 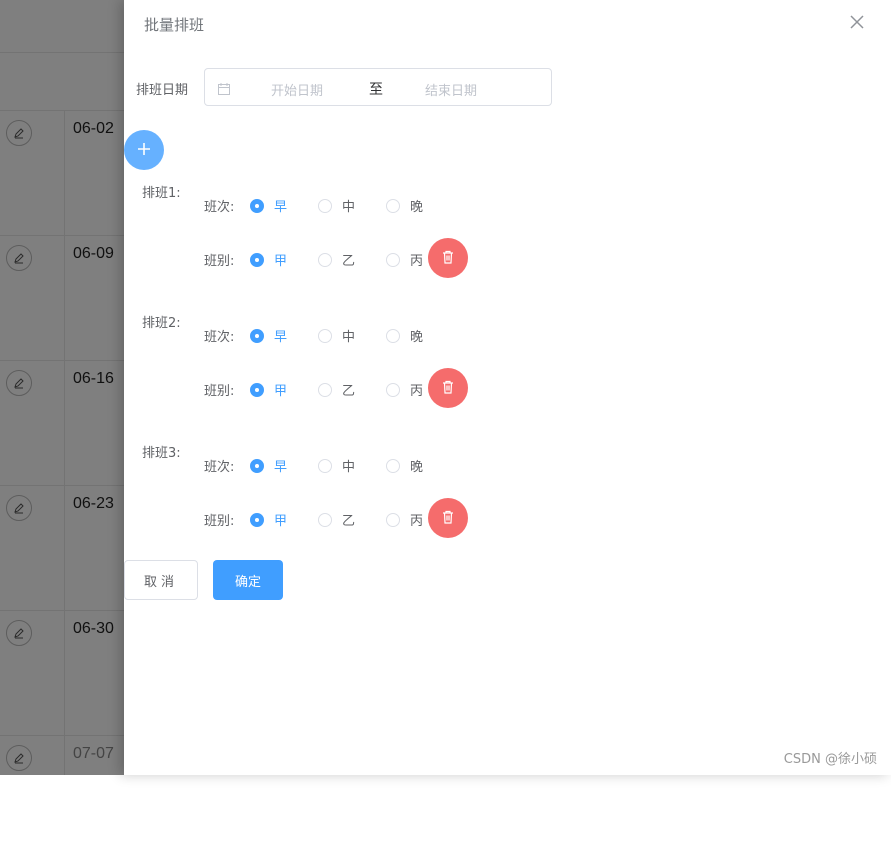 I want to click on date-label: 排班日期, so click(x=162, y=90).